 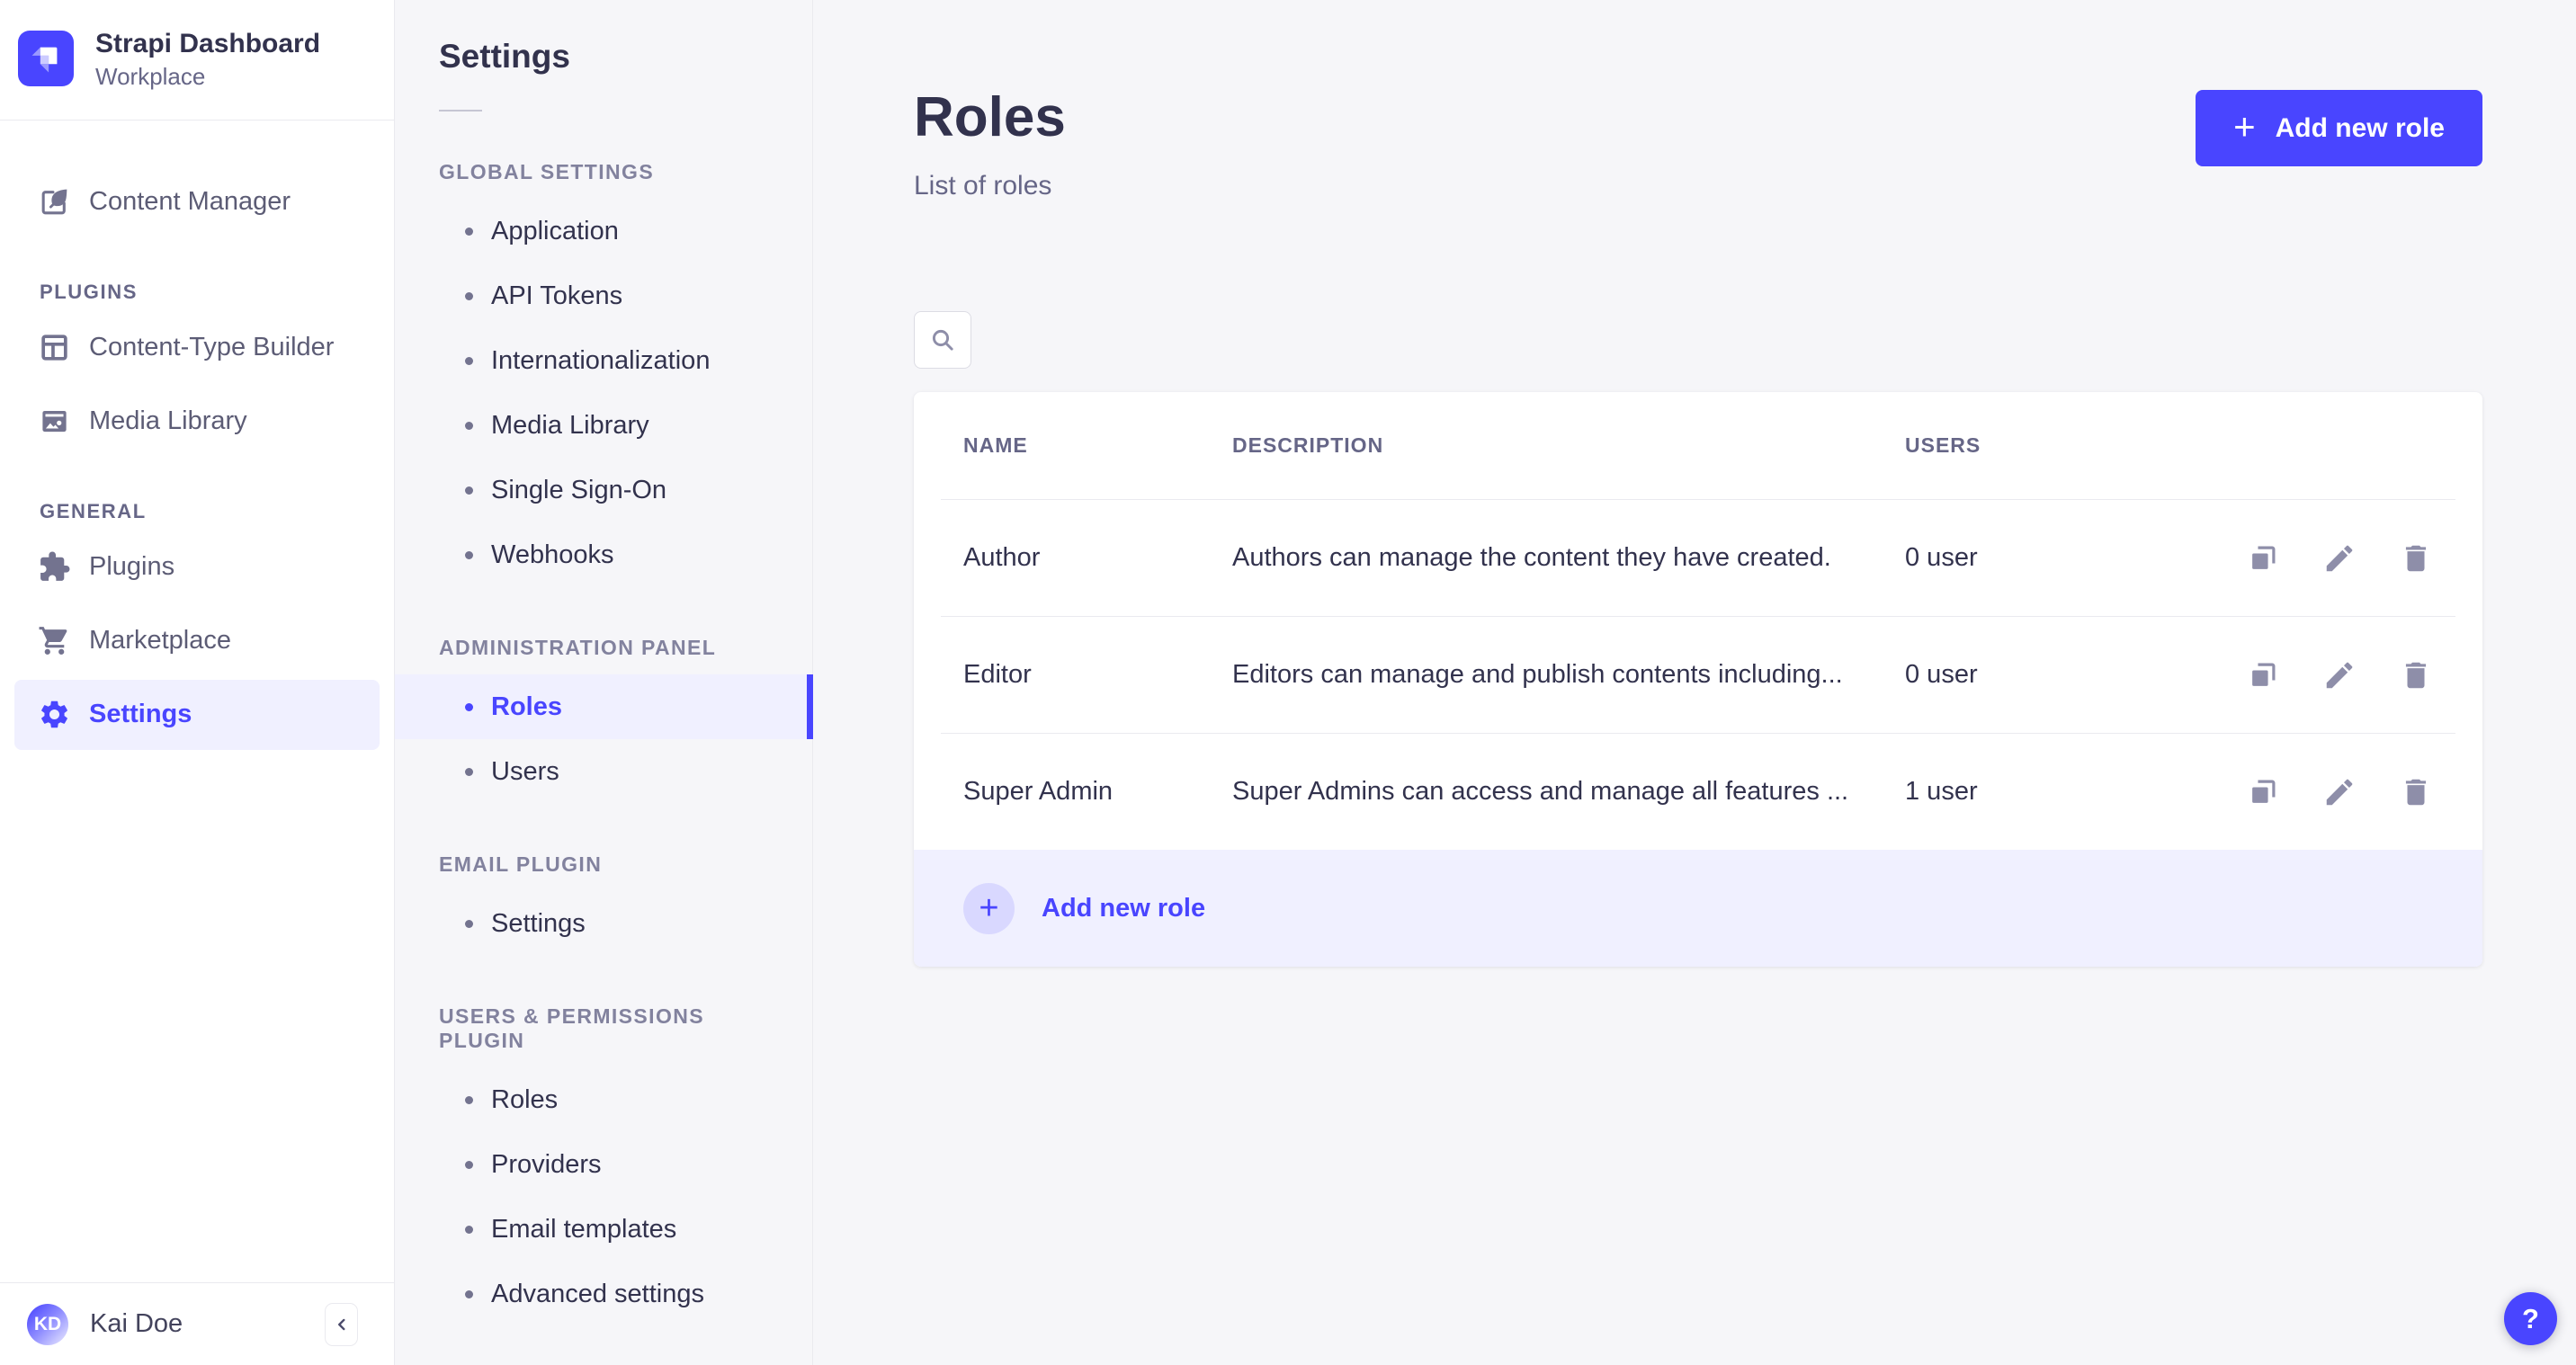 What do you see at coordinates (93, 510) in the screenshot?
I see `sidebar-section-general: GENERAL` at bounding box center [93, 510].